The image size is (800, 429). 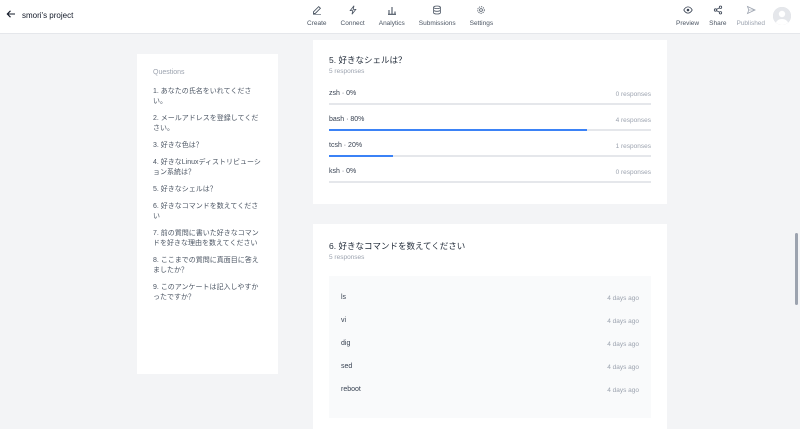 I want to click on send-icon, so click(x=751, y=11).